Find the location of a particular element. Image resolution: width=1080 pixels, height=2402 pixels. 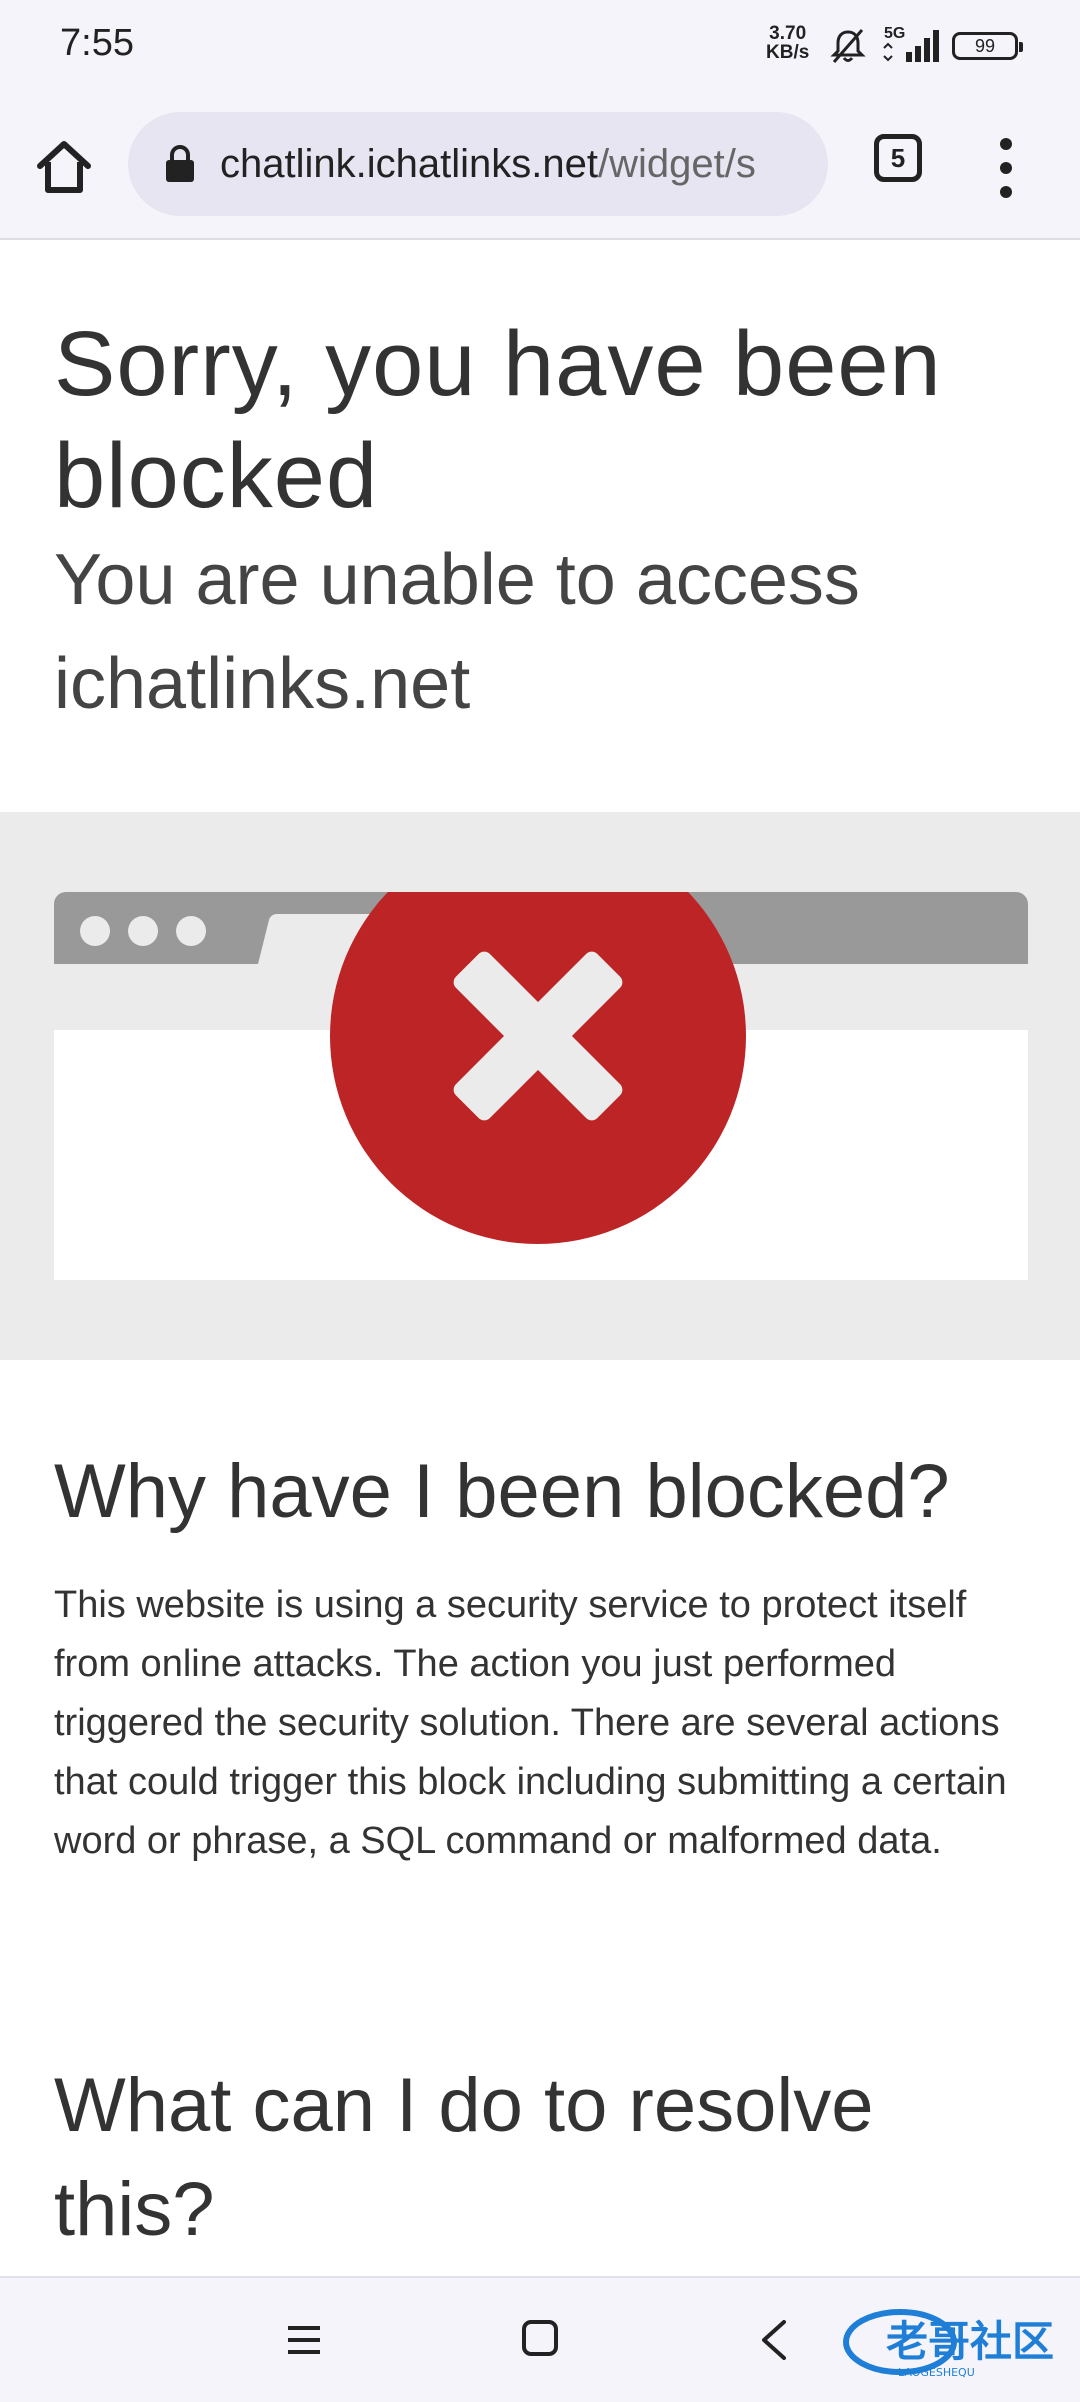

error-x-icon is located at coordinates (538, 1068).